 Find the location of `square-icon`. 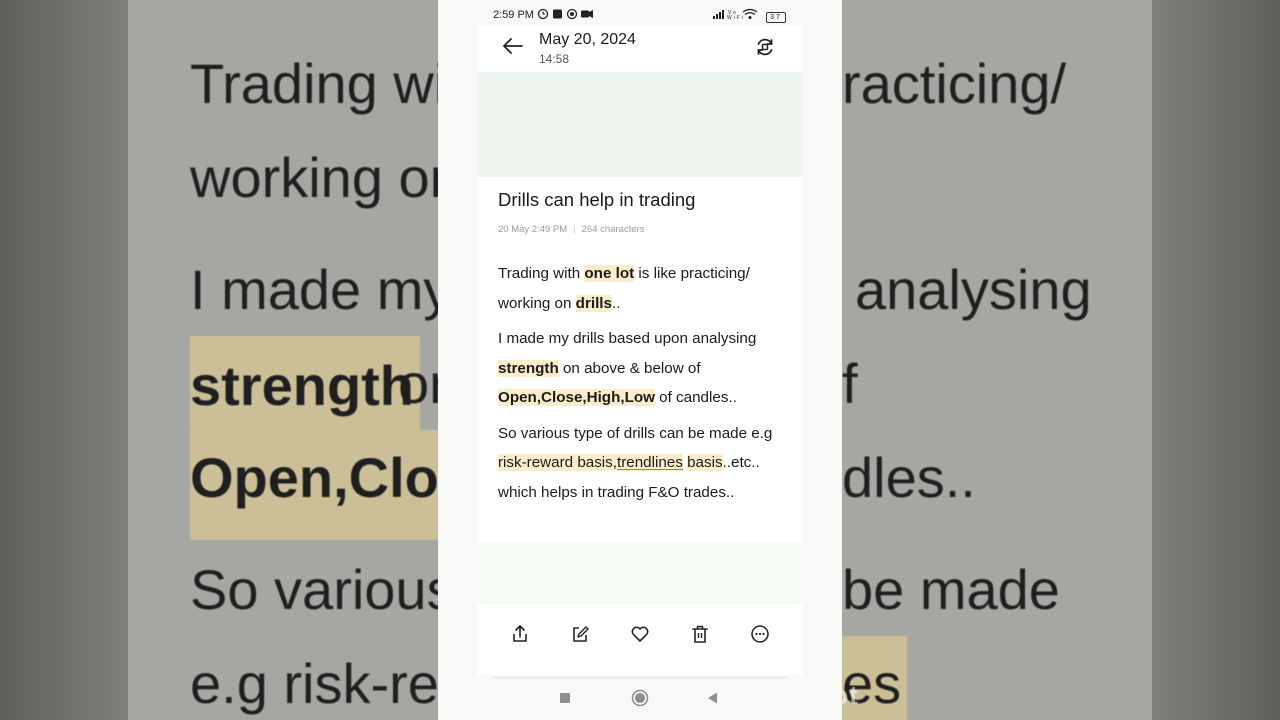

square-icon is located at coordinates (565, 698).